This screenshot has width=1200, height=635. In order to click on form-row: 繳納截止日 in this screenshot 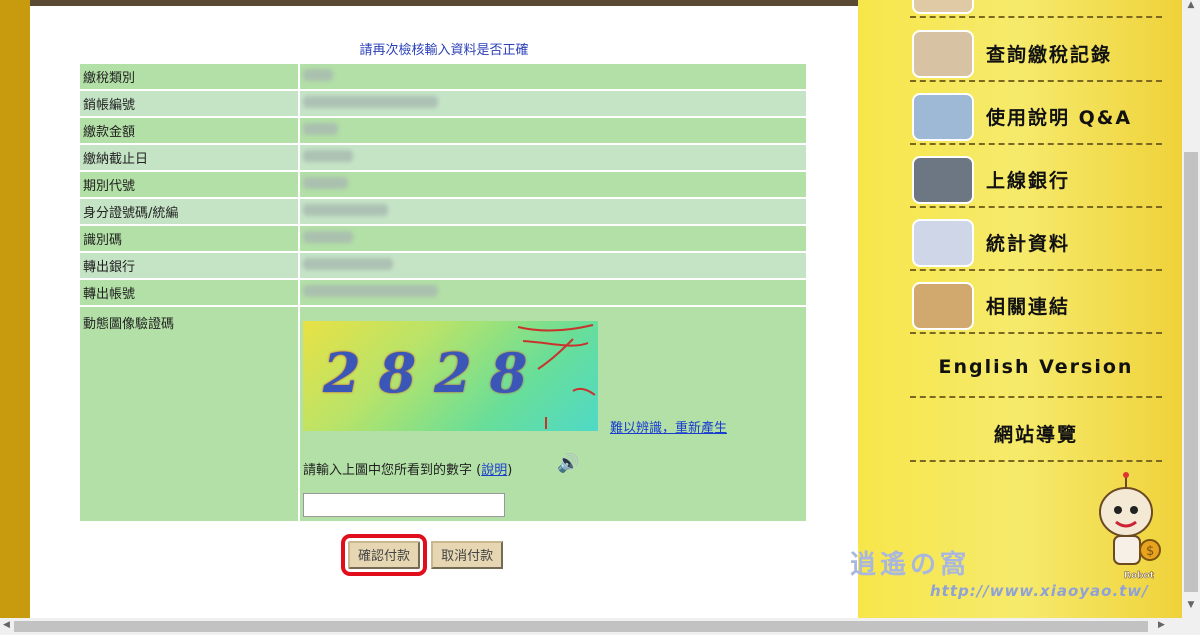, I will do `click(443, 157)`.